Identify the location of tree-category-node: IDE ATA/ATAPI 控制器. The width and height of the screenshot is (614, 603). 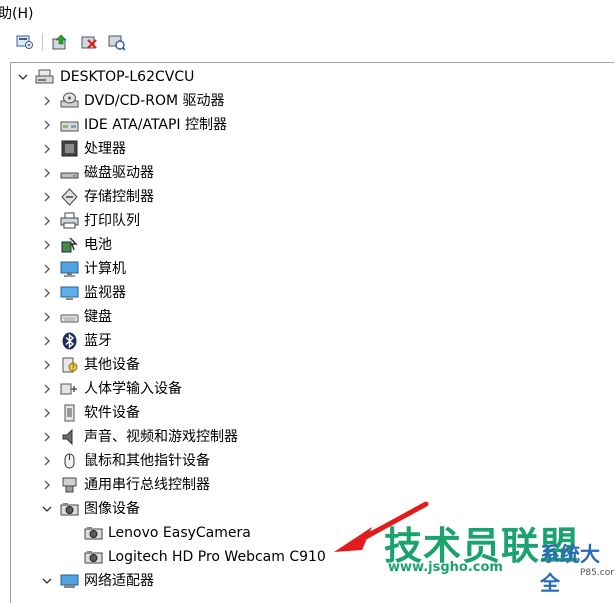
(311, 125).